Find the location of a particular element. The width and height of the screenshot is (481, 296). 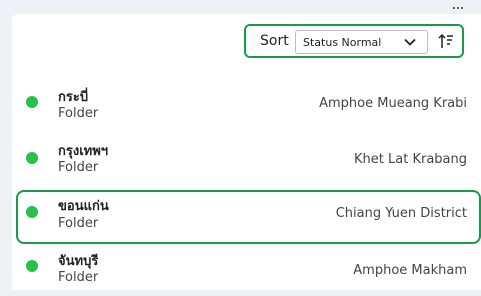

item-location: Amphoe Makham is located at coordinates (410, 270).